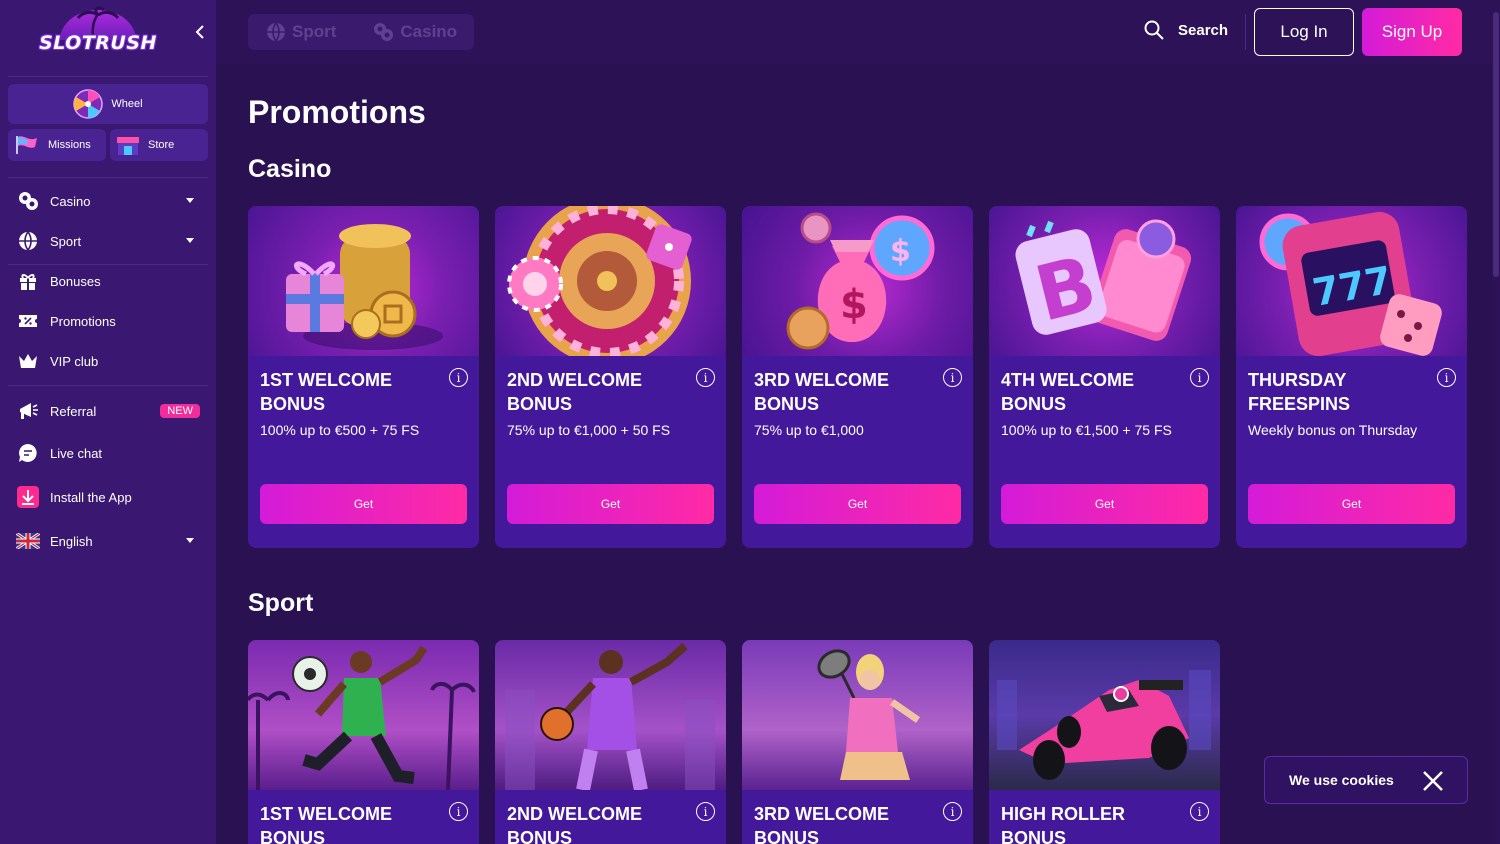 This screenshot has height=844, width=1500. Describe the element at coordinates (1086, 430) in the screenshot. I see `card-description: 100% up to €1,500 + 75 FS` at that location.